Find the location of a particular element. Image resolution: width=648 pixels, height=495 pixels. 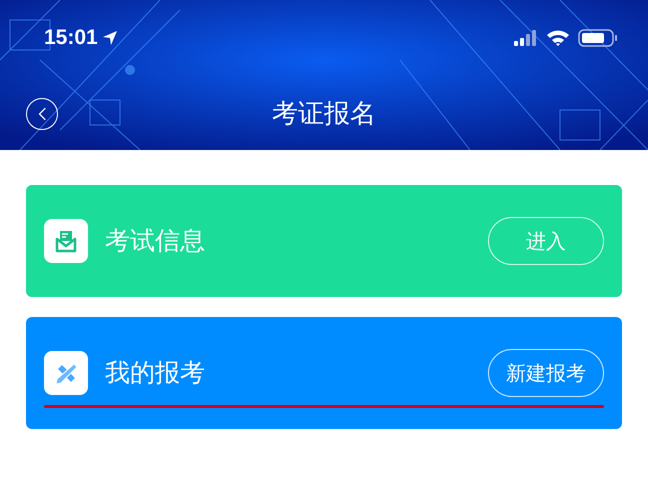

location-icon is located at coordinates (110, 38).